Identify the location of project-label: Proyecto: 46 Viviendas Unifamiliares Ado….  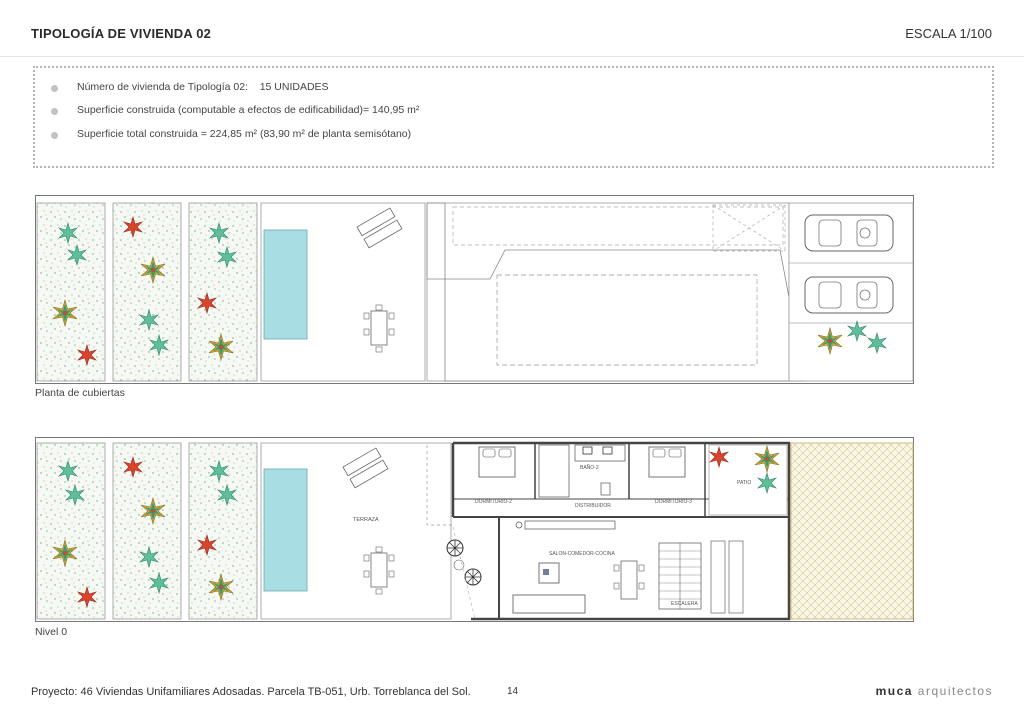
(251, 692).